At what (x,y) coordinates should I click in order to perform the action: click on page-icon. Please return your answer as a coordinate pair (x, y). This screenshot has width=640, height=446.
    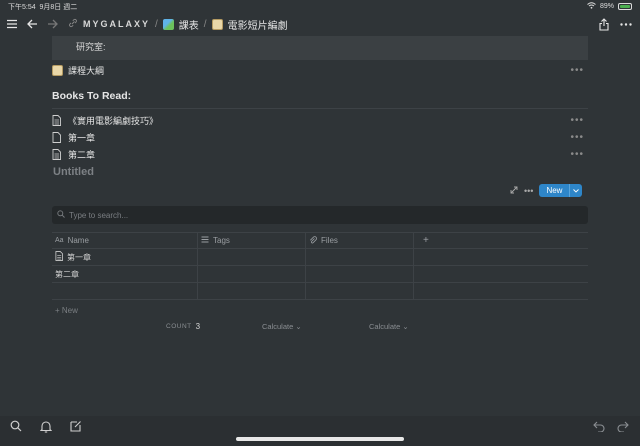
    Looking at the image, I should click on (58, 137).